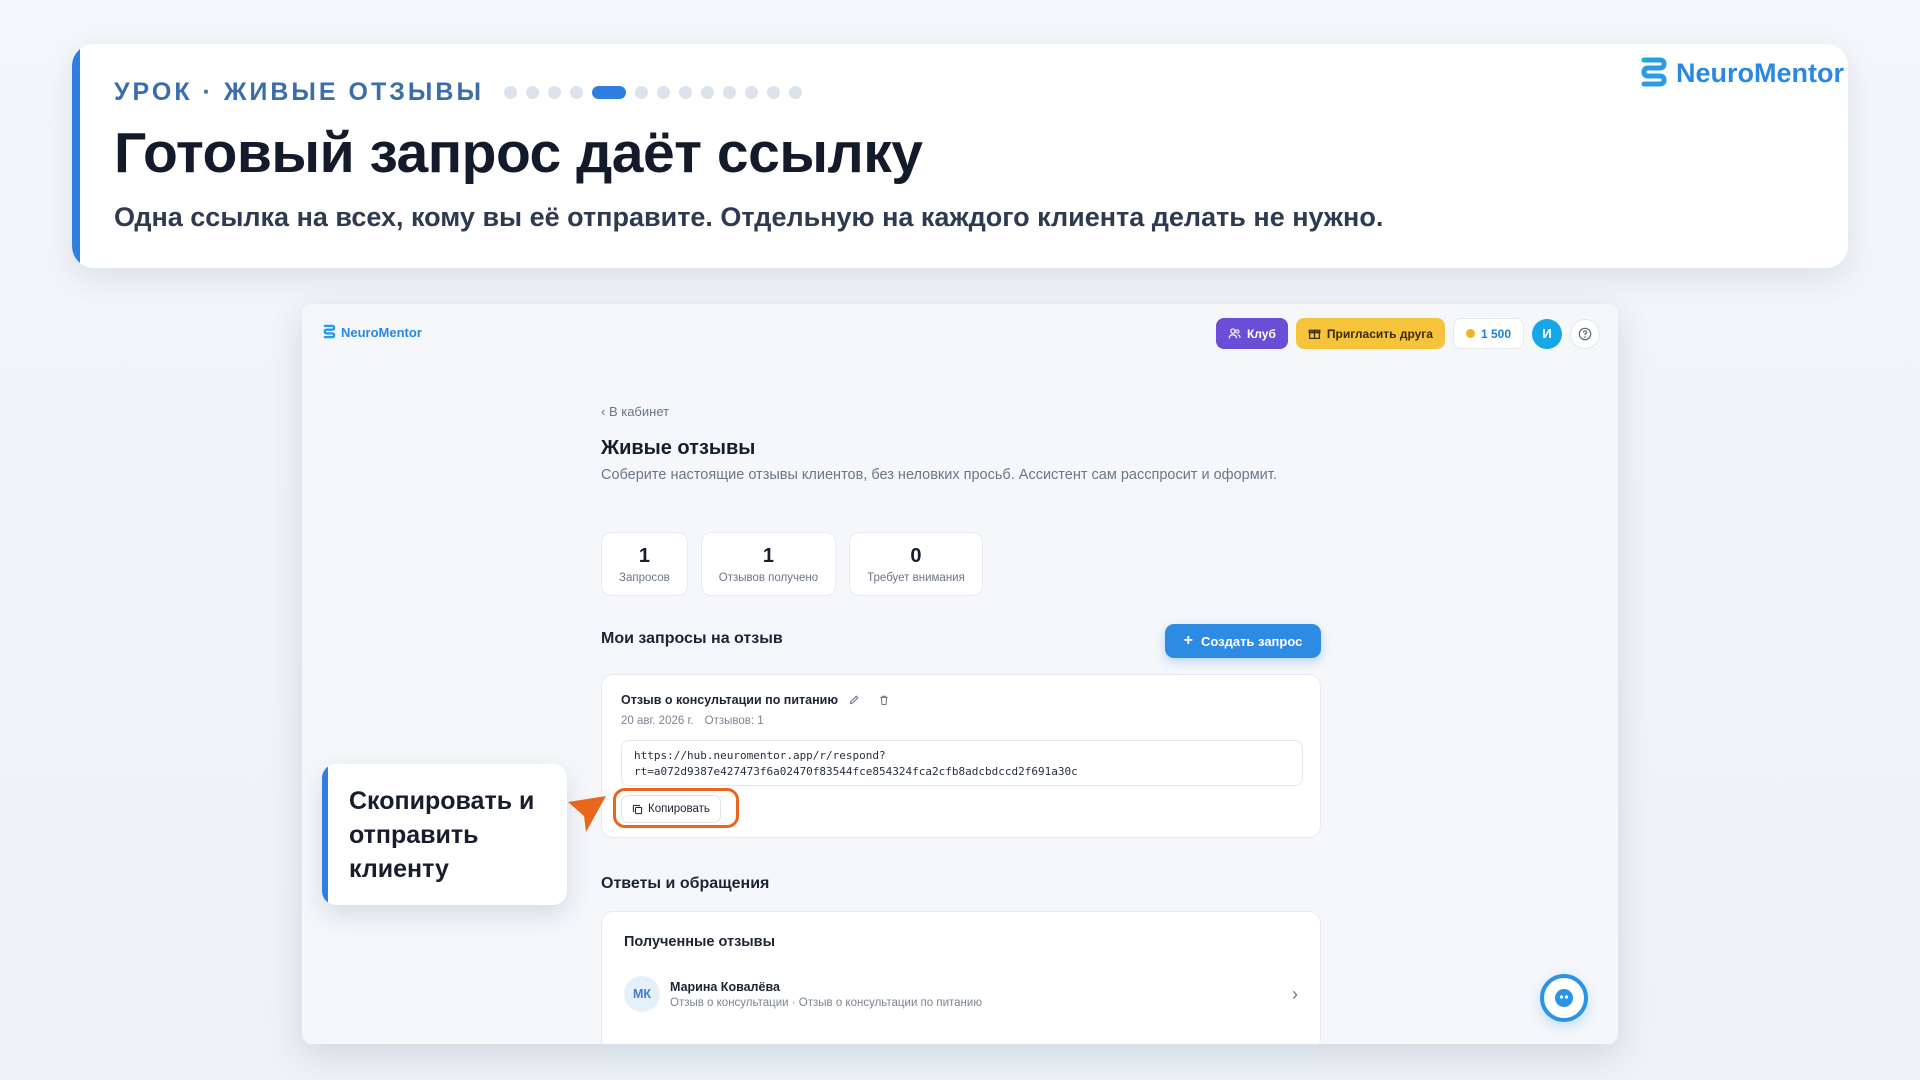  Describe the element at coordinates (1251, 641) in the screenshot. I see `create-request-label: Создать запрос` at that location.